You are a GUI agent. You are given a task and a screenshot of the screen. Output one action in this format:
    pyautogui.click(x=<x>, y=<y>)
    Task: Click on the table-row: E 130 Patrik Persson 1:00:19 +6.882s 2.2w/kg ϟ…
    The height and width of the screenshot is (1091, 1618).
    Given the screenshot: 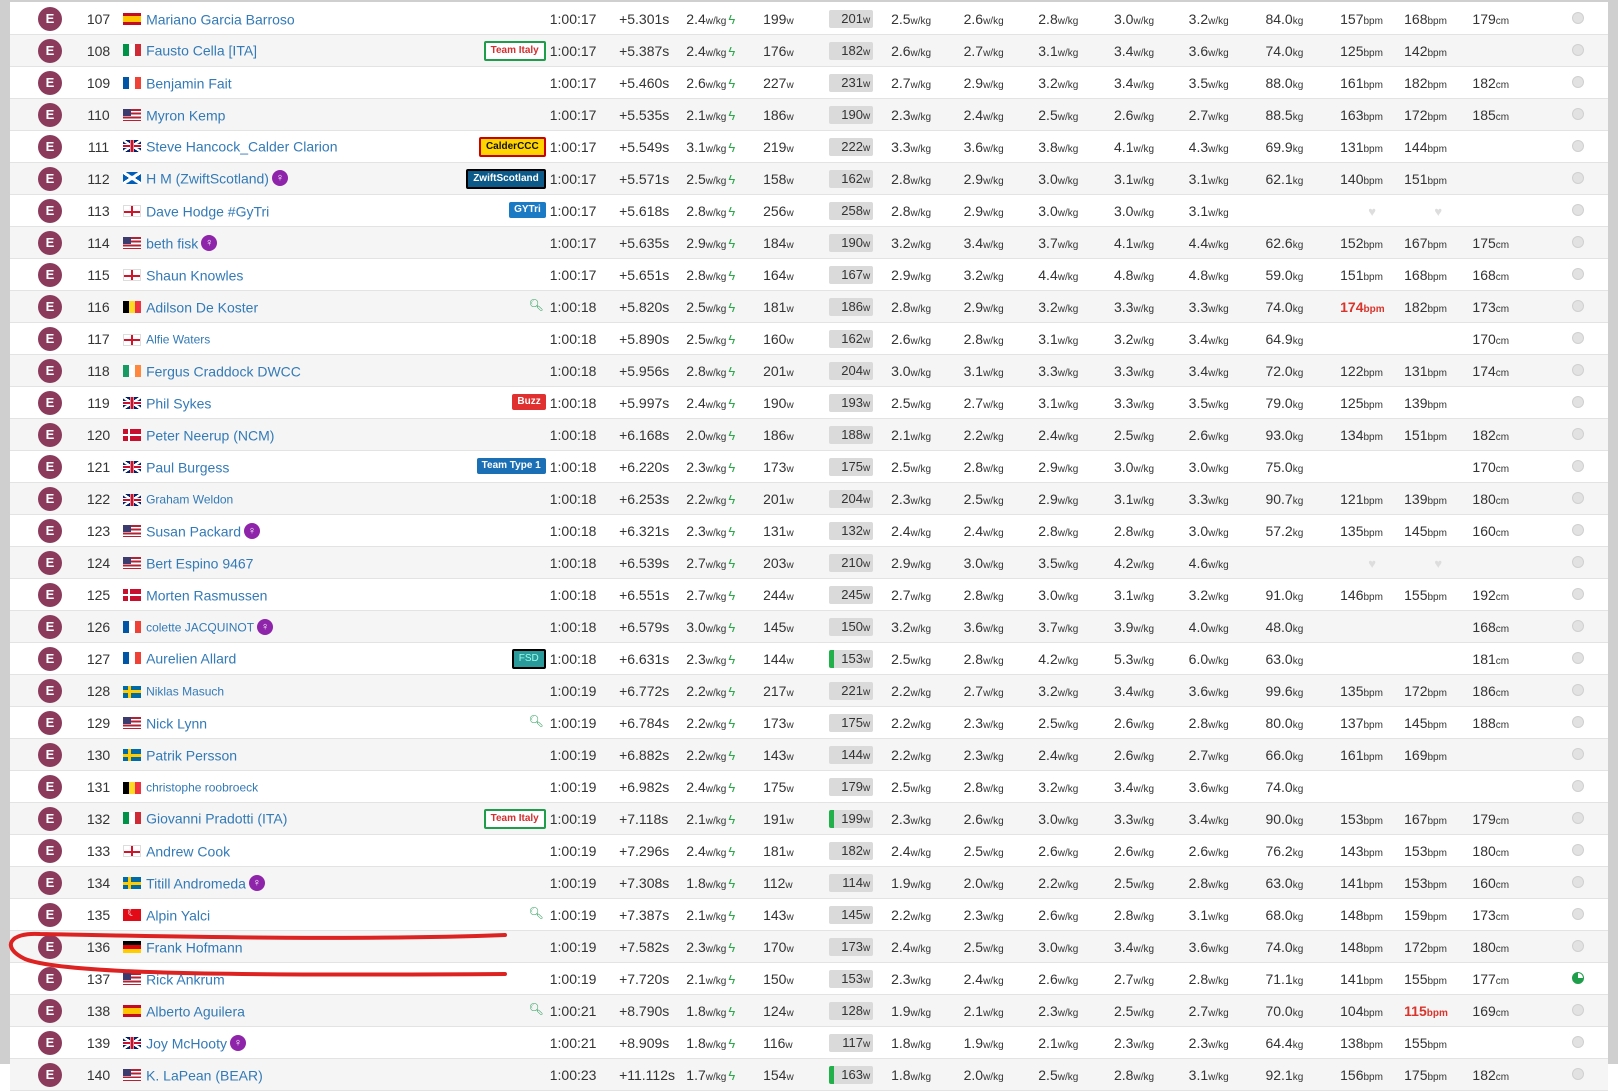 What is the action you would take?
    pyautogui.click(x=809, y=754)
    